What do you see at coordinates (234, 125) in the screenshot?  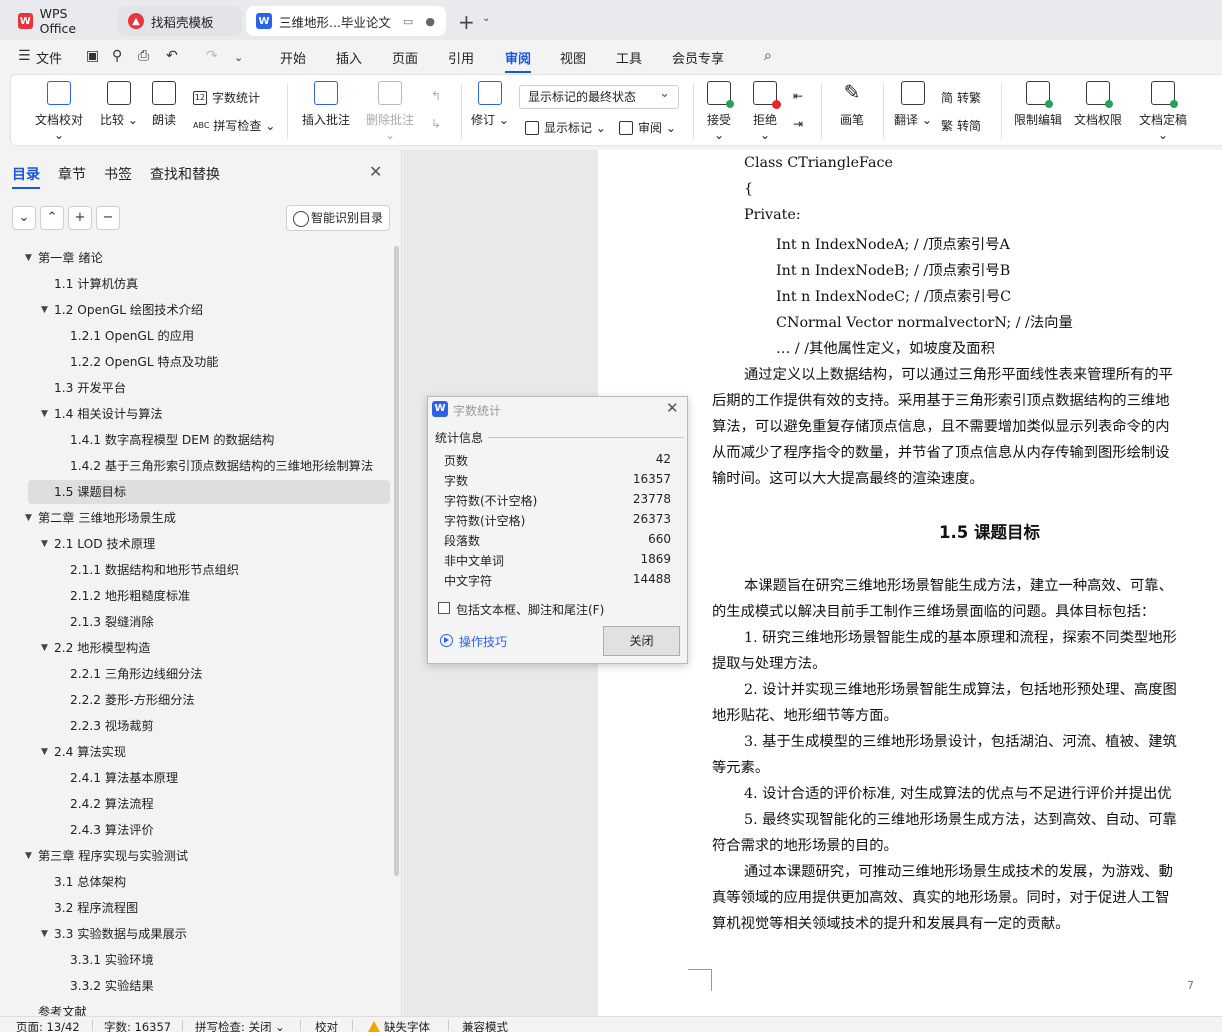 I see `spell-check-button: ABC 拼写检查 ⌄` at bounding box center [234, 125].